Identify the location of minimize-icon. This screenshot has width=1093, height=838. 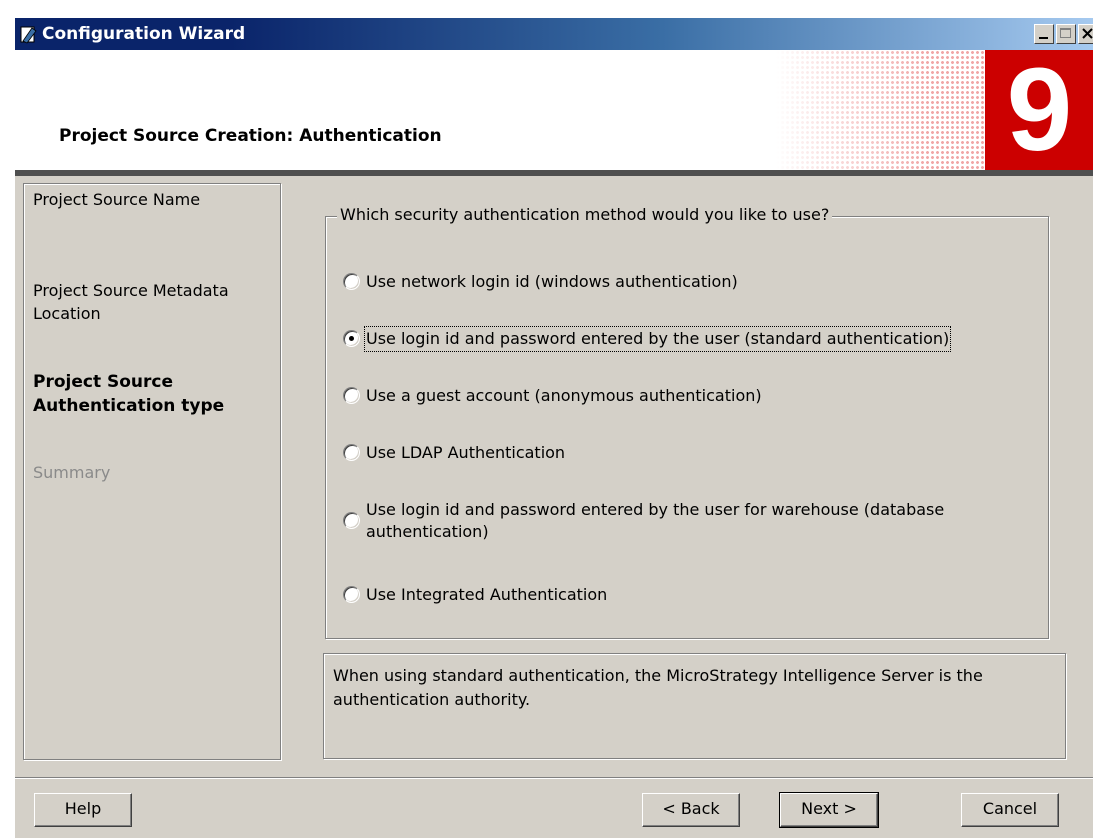
(1043, 38).